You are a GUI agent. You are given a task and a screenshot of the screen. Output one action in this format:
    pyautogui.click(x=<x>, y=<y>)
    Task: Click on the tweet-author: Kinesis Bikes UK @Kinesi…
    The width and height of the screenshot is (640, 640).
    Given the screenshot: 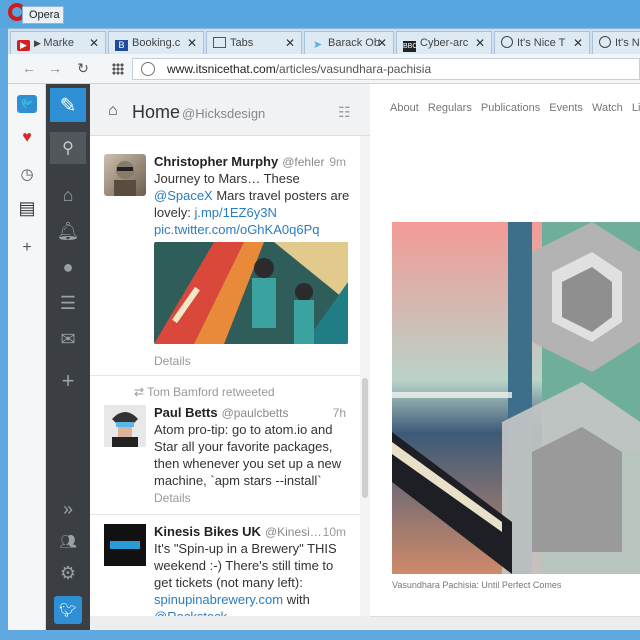 What is the action you would take?
    pyautogui.click(x=238, y=531)
    